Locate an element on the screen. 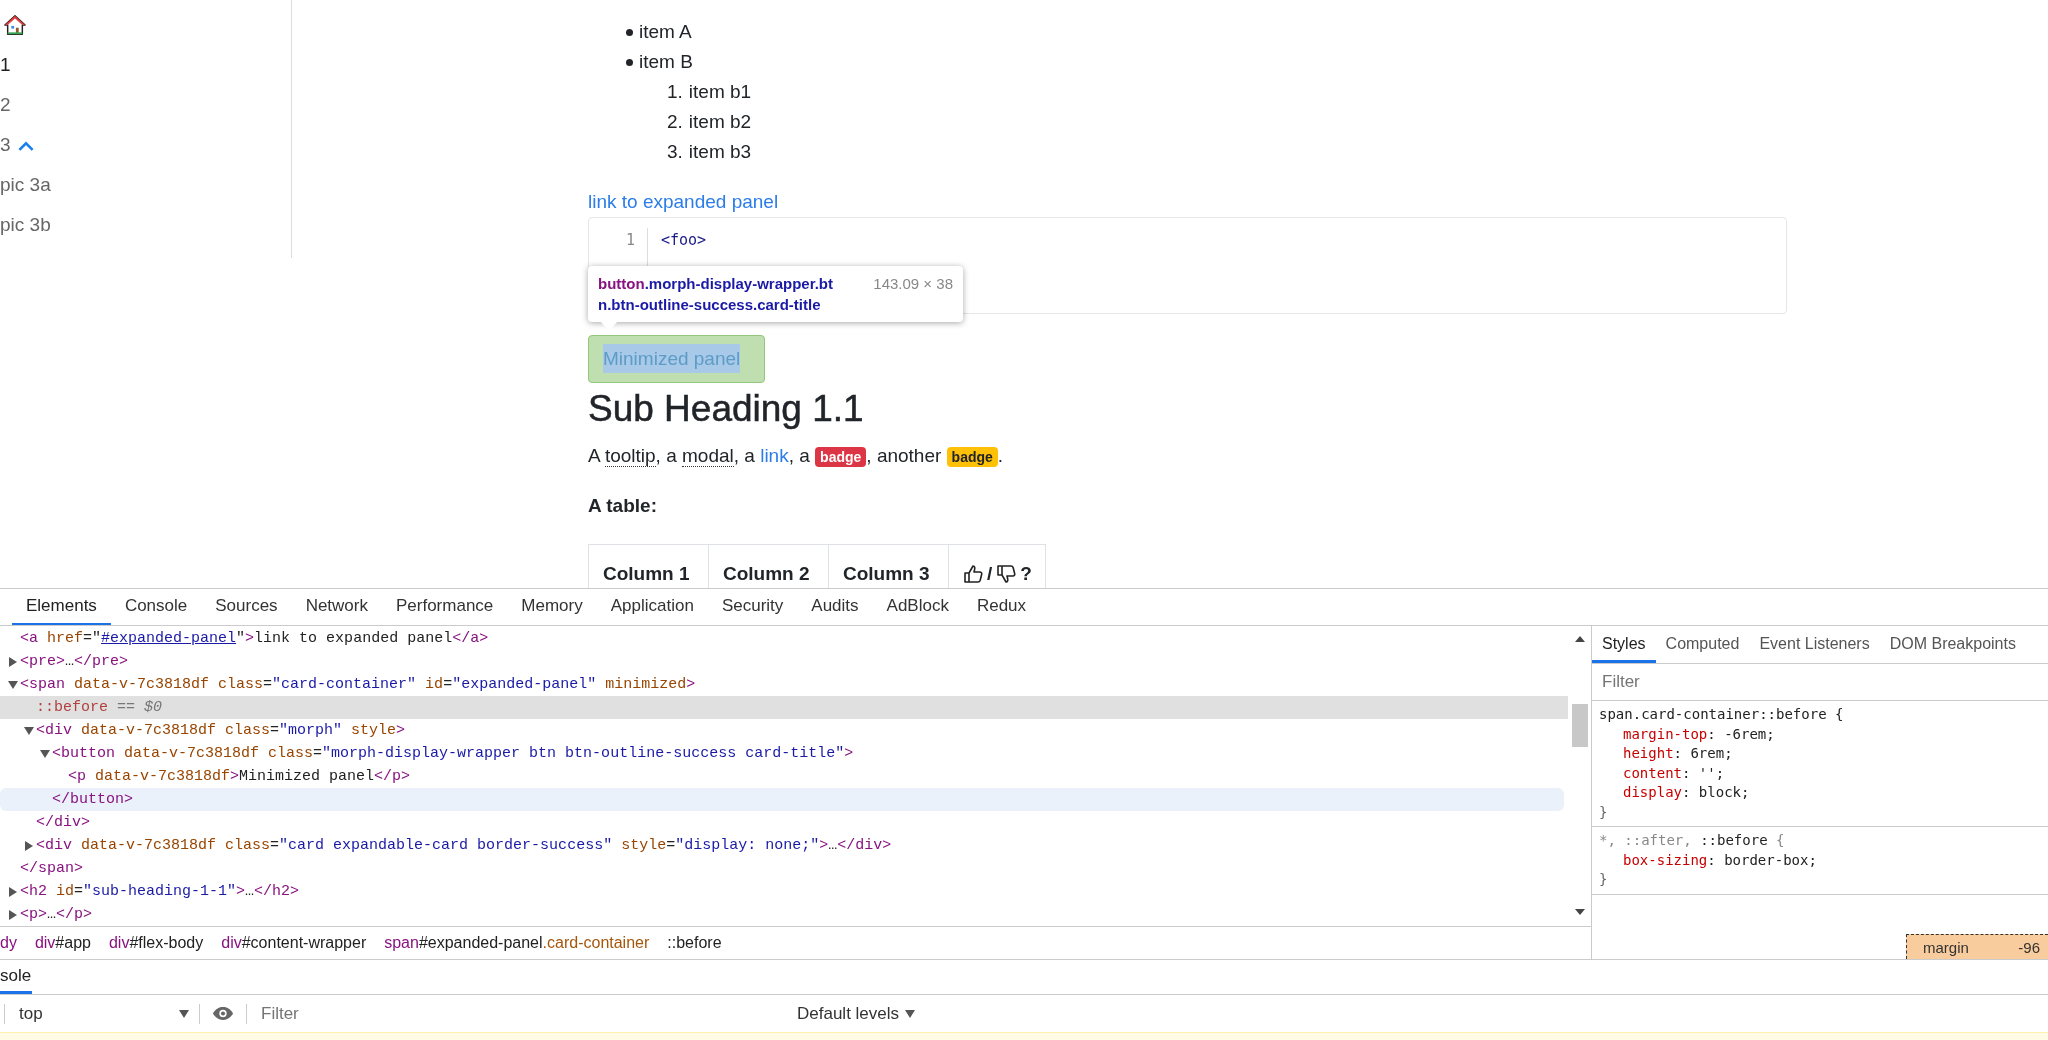  paragraph: A tooltip, a modal, a link, a badge , another badge . is located at coordinates (796, 456).